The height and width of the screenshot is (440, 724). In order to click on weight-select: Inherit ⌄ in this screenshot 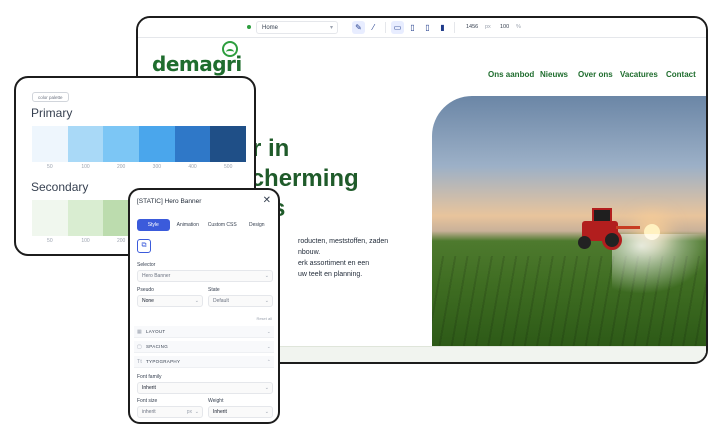, I will do `click(240, 412)`.